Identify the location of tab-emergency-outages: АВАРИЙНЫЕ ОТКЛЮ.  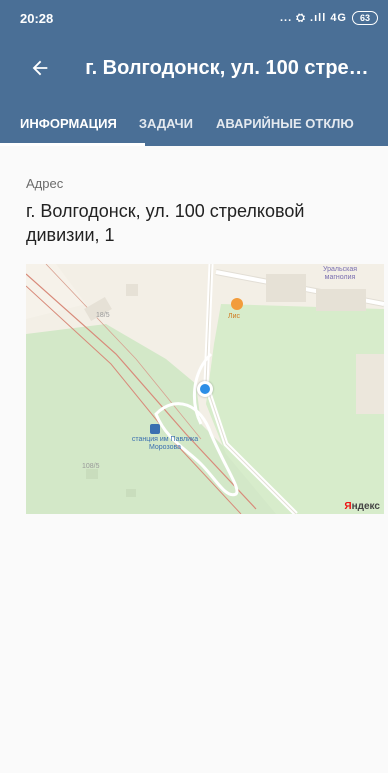
(285, 123).